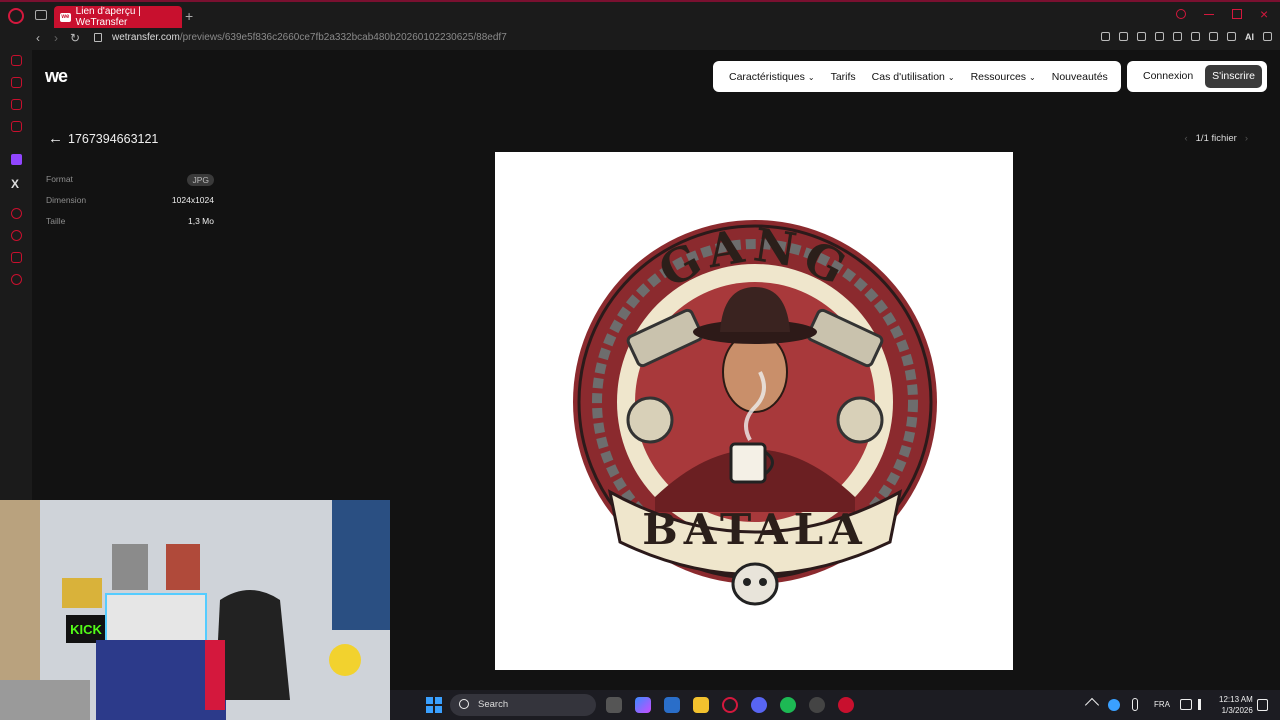  What do you see at coordinates (1197, 76) in the screenshot?
I see `auth-controls: Connexion S'inscrire` at bounding box center [1197, 76].